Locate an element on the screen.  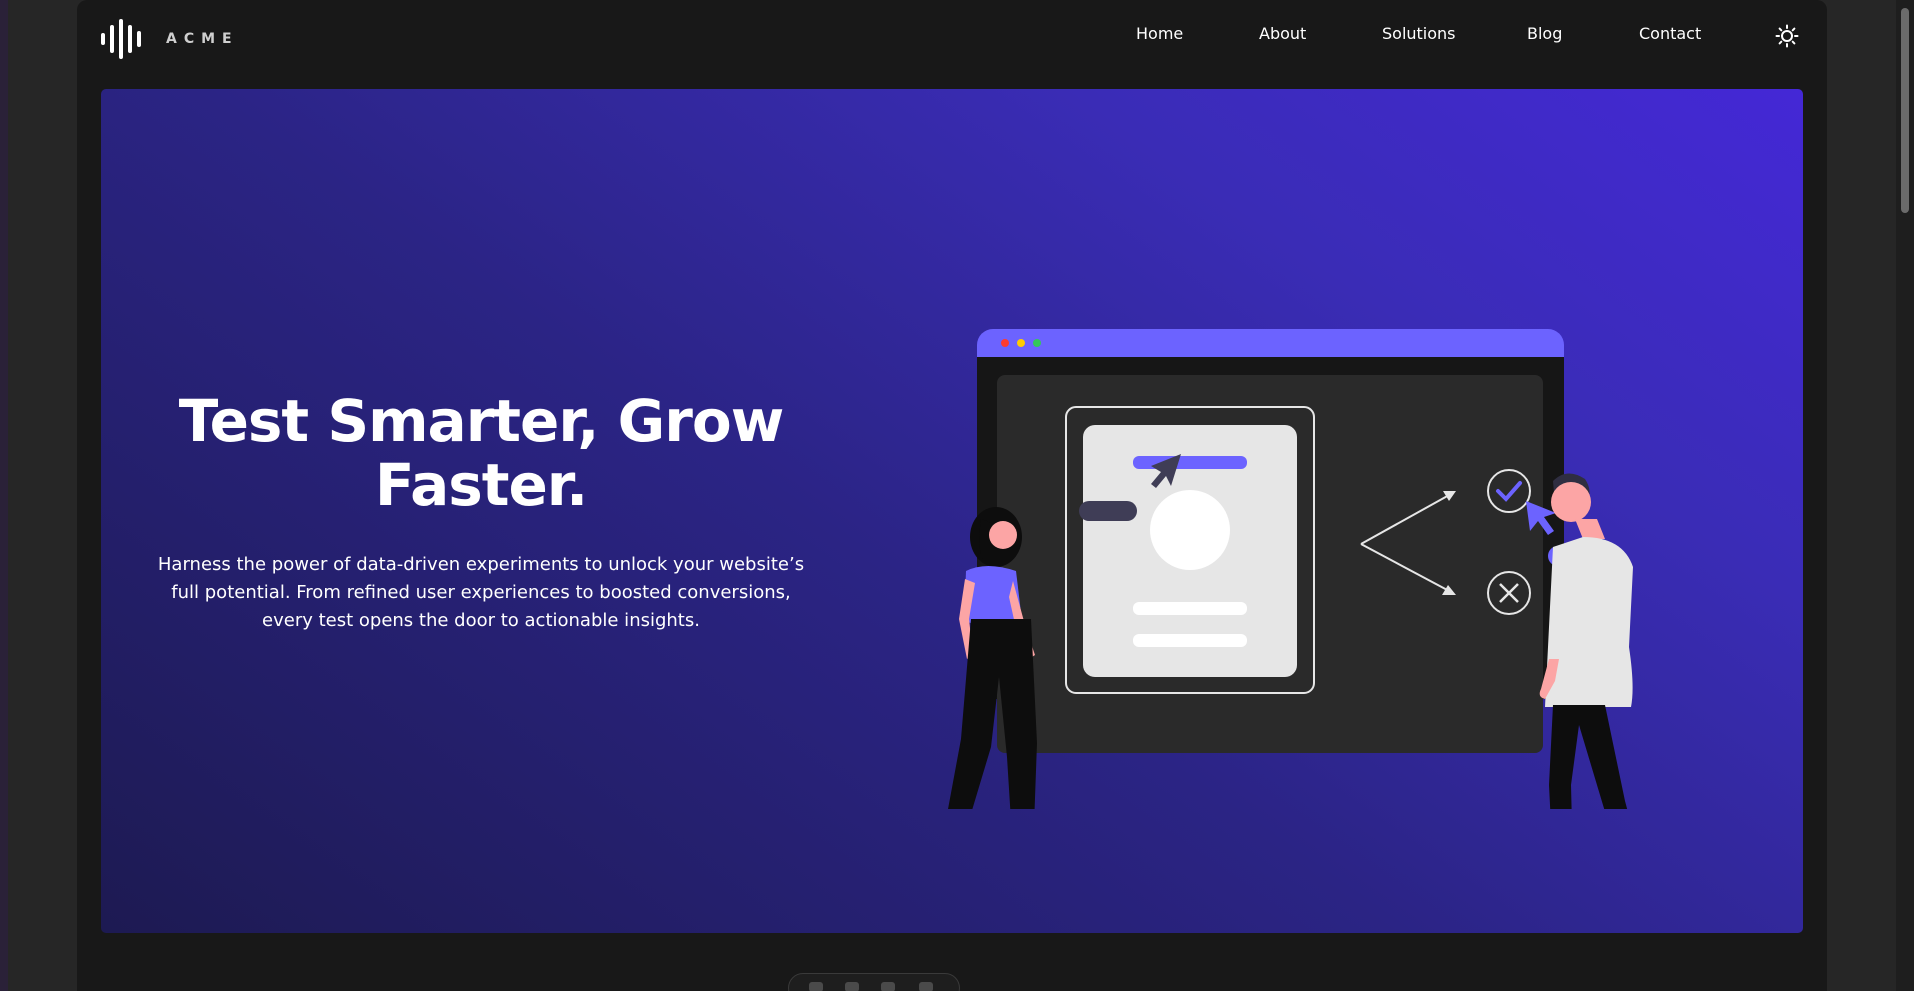
floating-toolbar is located at coordinates (874, 982).